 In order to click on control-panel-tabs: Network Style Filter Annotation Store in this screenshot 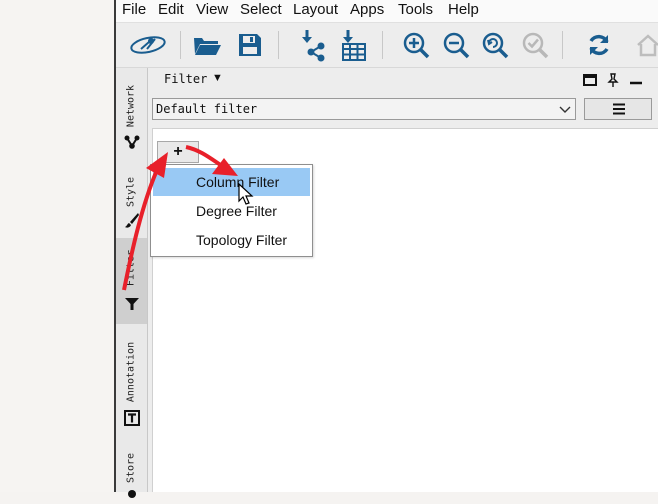, I will do `click(132, 283)`.